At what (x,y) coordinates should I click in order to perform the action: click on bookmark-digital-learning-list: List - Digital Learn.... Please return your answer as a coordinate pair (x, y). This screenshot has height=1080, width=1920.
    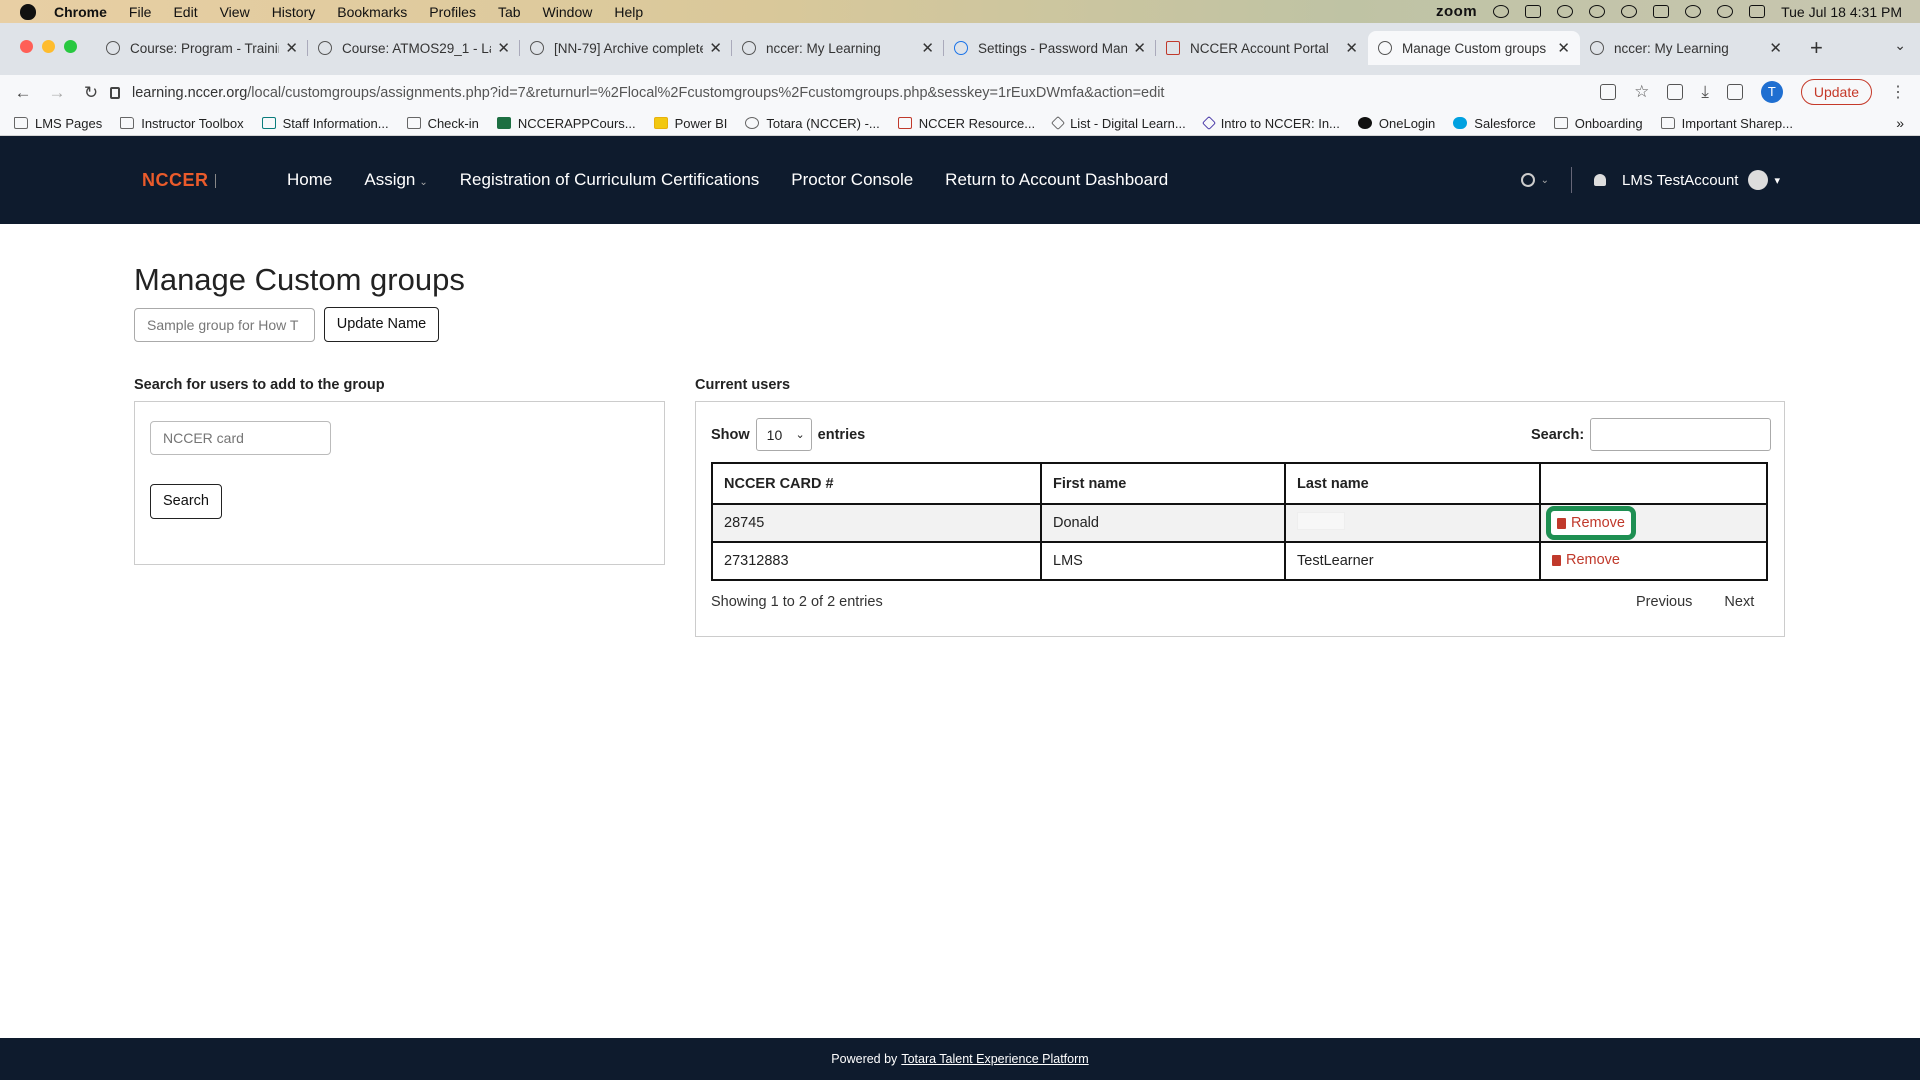
    Looking at the image, I should click on (1118, 123).